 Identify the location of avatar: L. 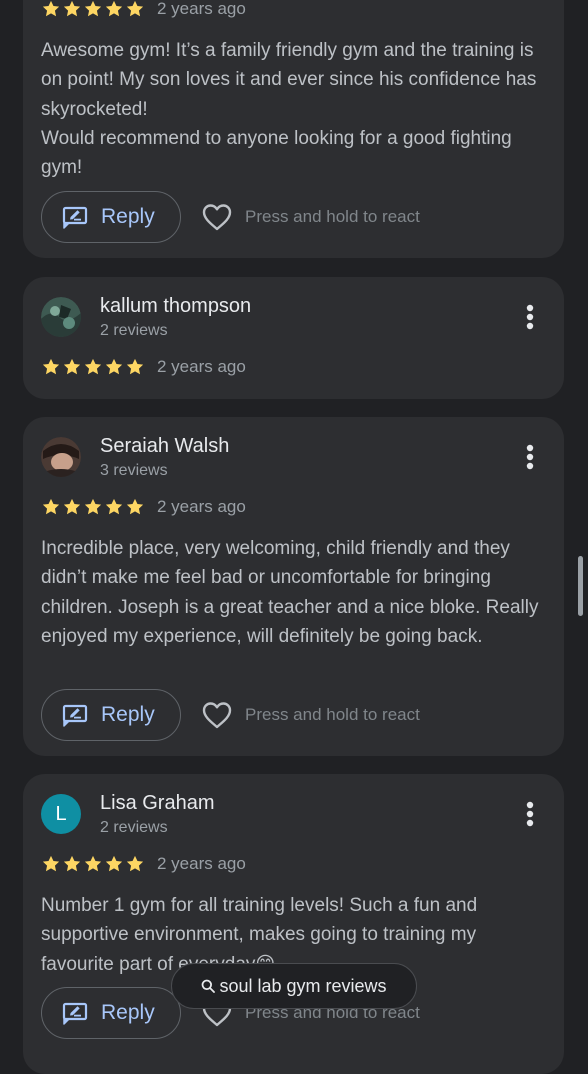
(61, 814).